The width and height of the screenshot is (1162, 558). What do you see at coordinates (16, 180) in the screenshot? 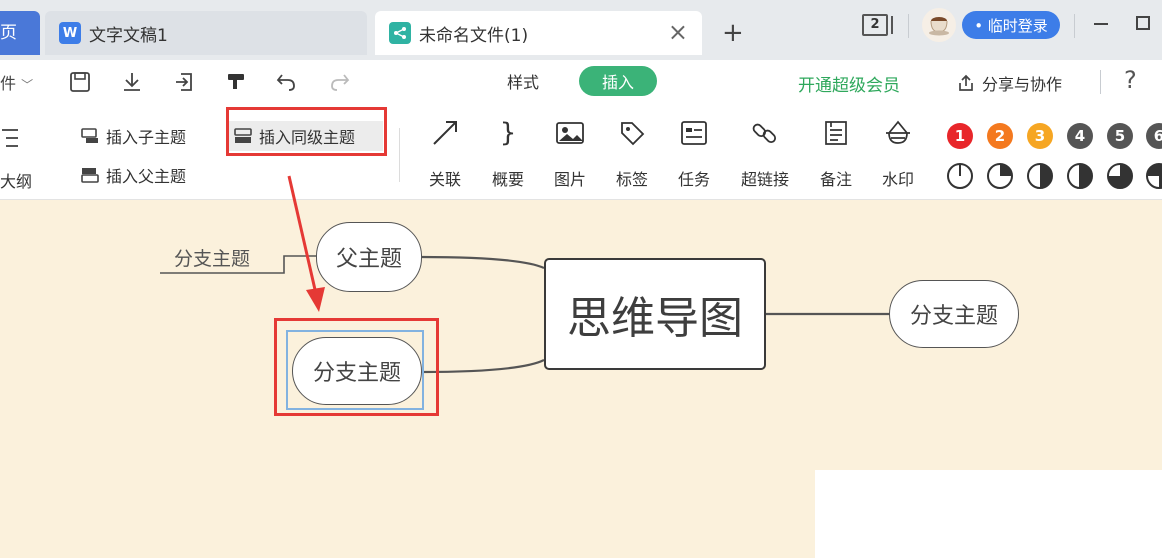
I see `outline-label: 大纲` at bounding box center [16, 180].